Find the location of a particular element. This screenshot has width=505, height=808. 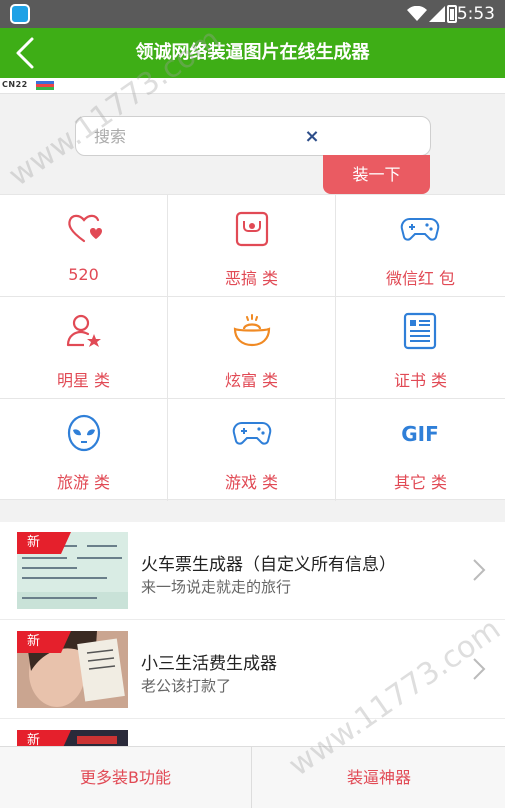

category-label: 游戏 类 is located at coordinates (251, 482).